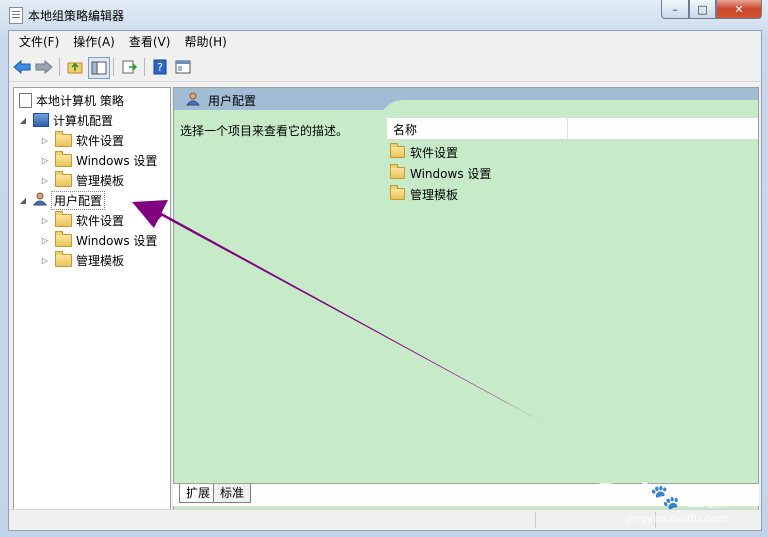  What do you see at coordinates (675, 9) in the screenshot?
I see `minimize-button: –` at bounding box center [675, 9].